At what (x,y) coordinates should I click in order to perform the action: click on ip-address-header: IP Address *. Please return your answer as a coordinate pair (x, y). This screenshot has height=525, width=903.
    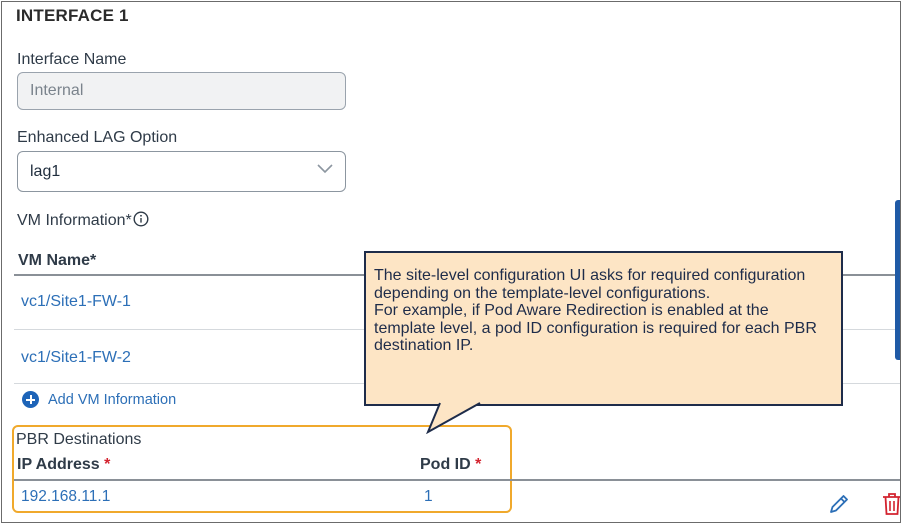
    Looking at the image, I should click on (63, 465).